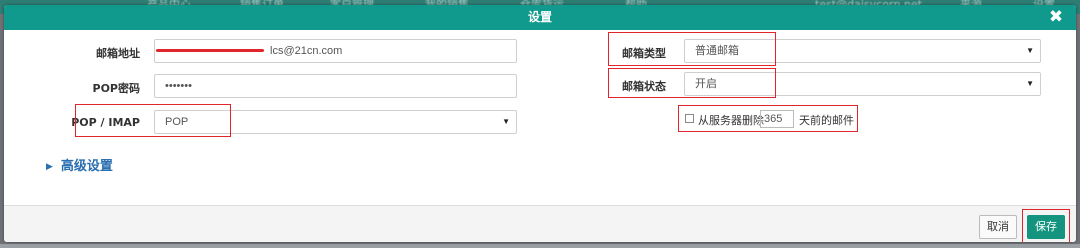  I want to click on mailbox-type-select: 普通邮箱 ▼, so click(862, 51).